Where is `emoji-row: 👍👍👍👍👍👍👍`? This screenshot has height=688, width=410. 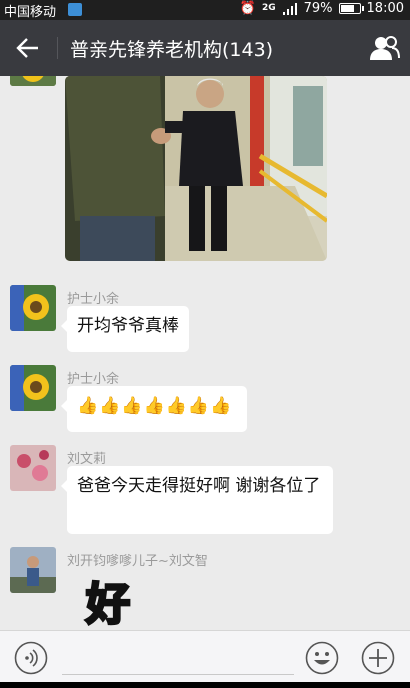 emoji-row: 👍👍👍👍👍👍👍 is located at coordinates (154, 406).